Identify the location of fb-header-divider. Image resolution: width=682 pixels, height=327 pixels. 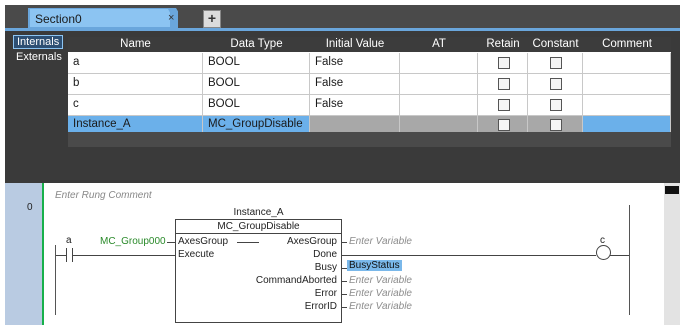
(258, 233).